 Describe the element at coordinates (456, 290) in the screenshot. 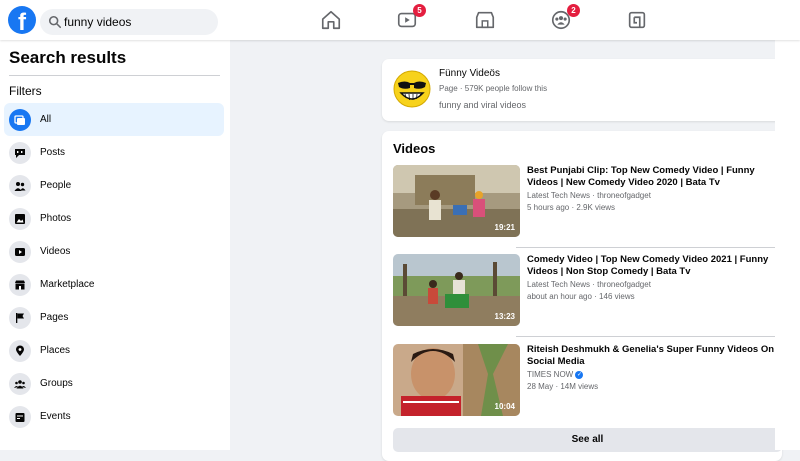

I see `video-thumbnail: 13:23` at that location.